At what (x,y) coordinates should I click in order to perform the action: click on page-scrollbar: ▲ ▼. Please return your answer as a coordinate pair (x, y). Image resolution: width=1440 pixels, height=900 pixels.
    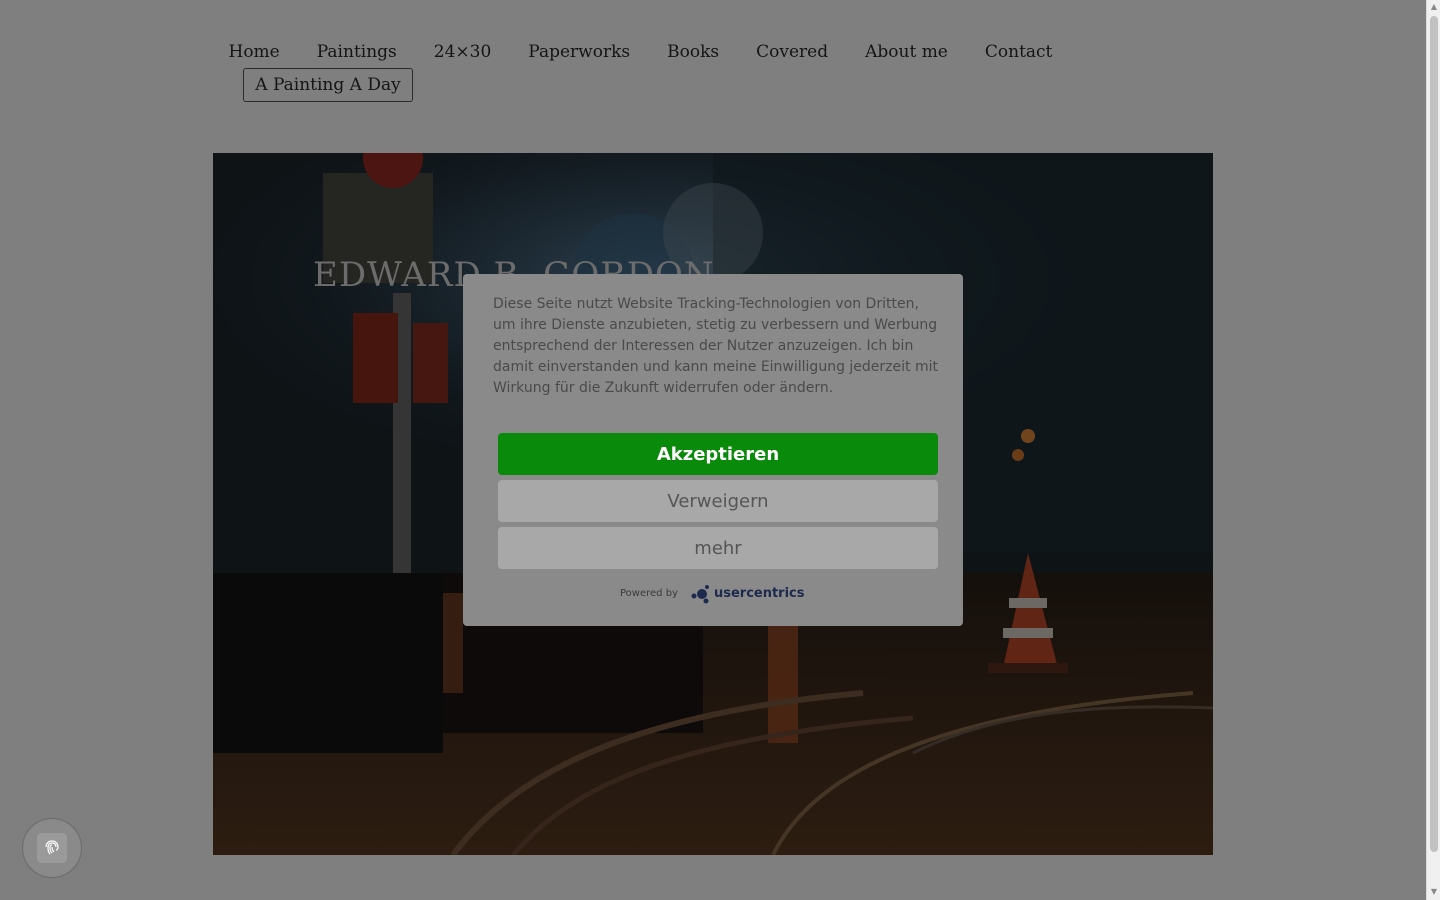
    Looking at the image, I should click on (1433, 450).